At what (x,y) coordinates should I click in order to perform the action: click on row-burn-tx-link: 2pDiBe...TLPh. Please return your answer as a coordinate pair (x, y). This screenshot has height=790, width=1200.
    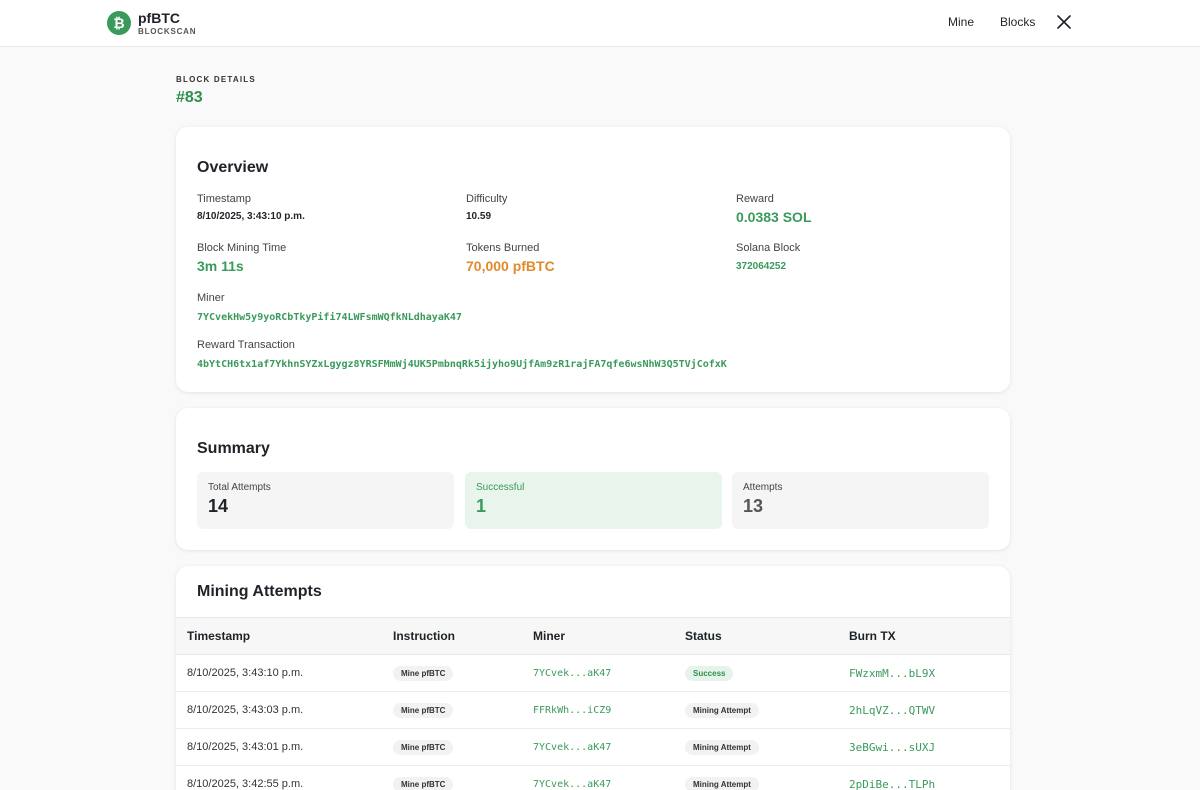
    Looking at the image, I should click on (892, 784).